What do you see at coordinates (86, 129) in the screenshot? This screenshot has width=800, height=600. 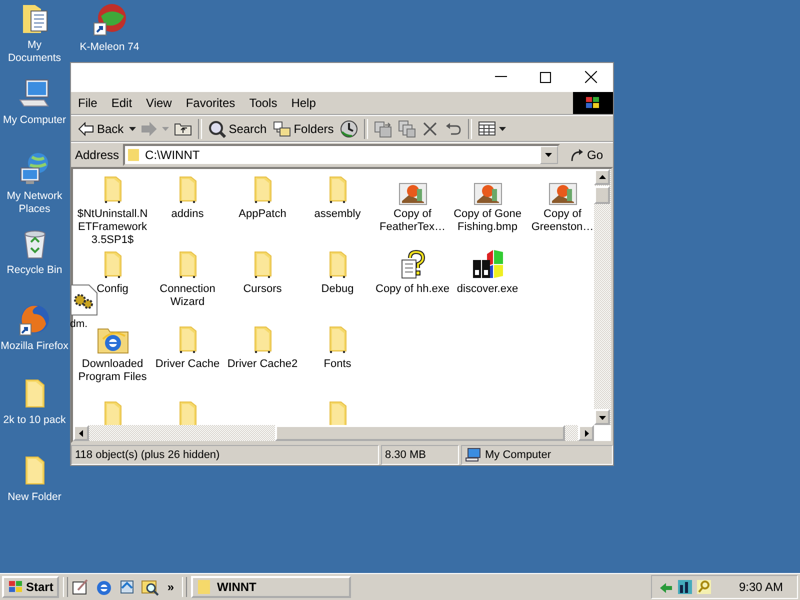 I see `back-arrow-icon` at bounding box center [86, 129].